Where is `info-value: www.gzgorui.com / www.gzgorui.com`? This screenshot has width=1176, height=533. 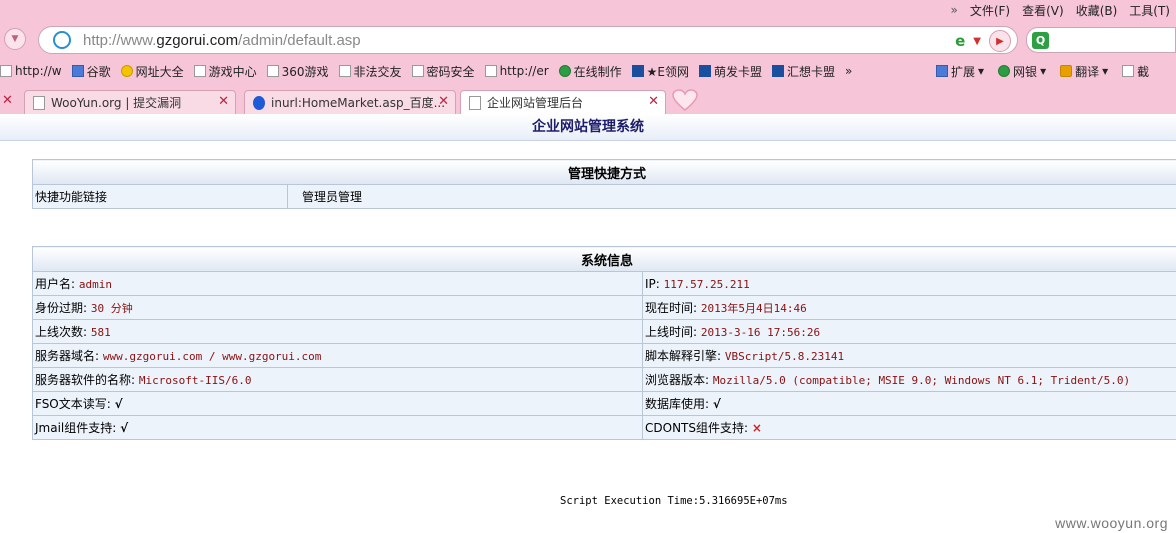 info-value: www.gzgorui.com / www.gzgorui.com is located at coordinates (212, 356).